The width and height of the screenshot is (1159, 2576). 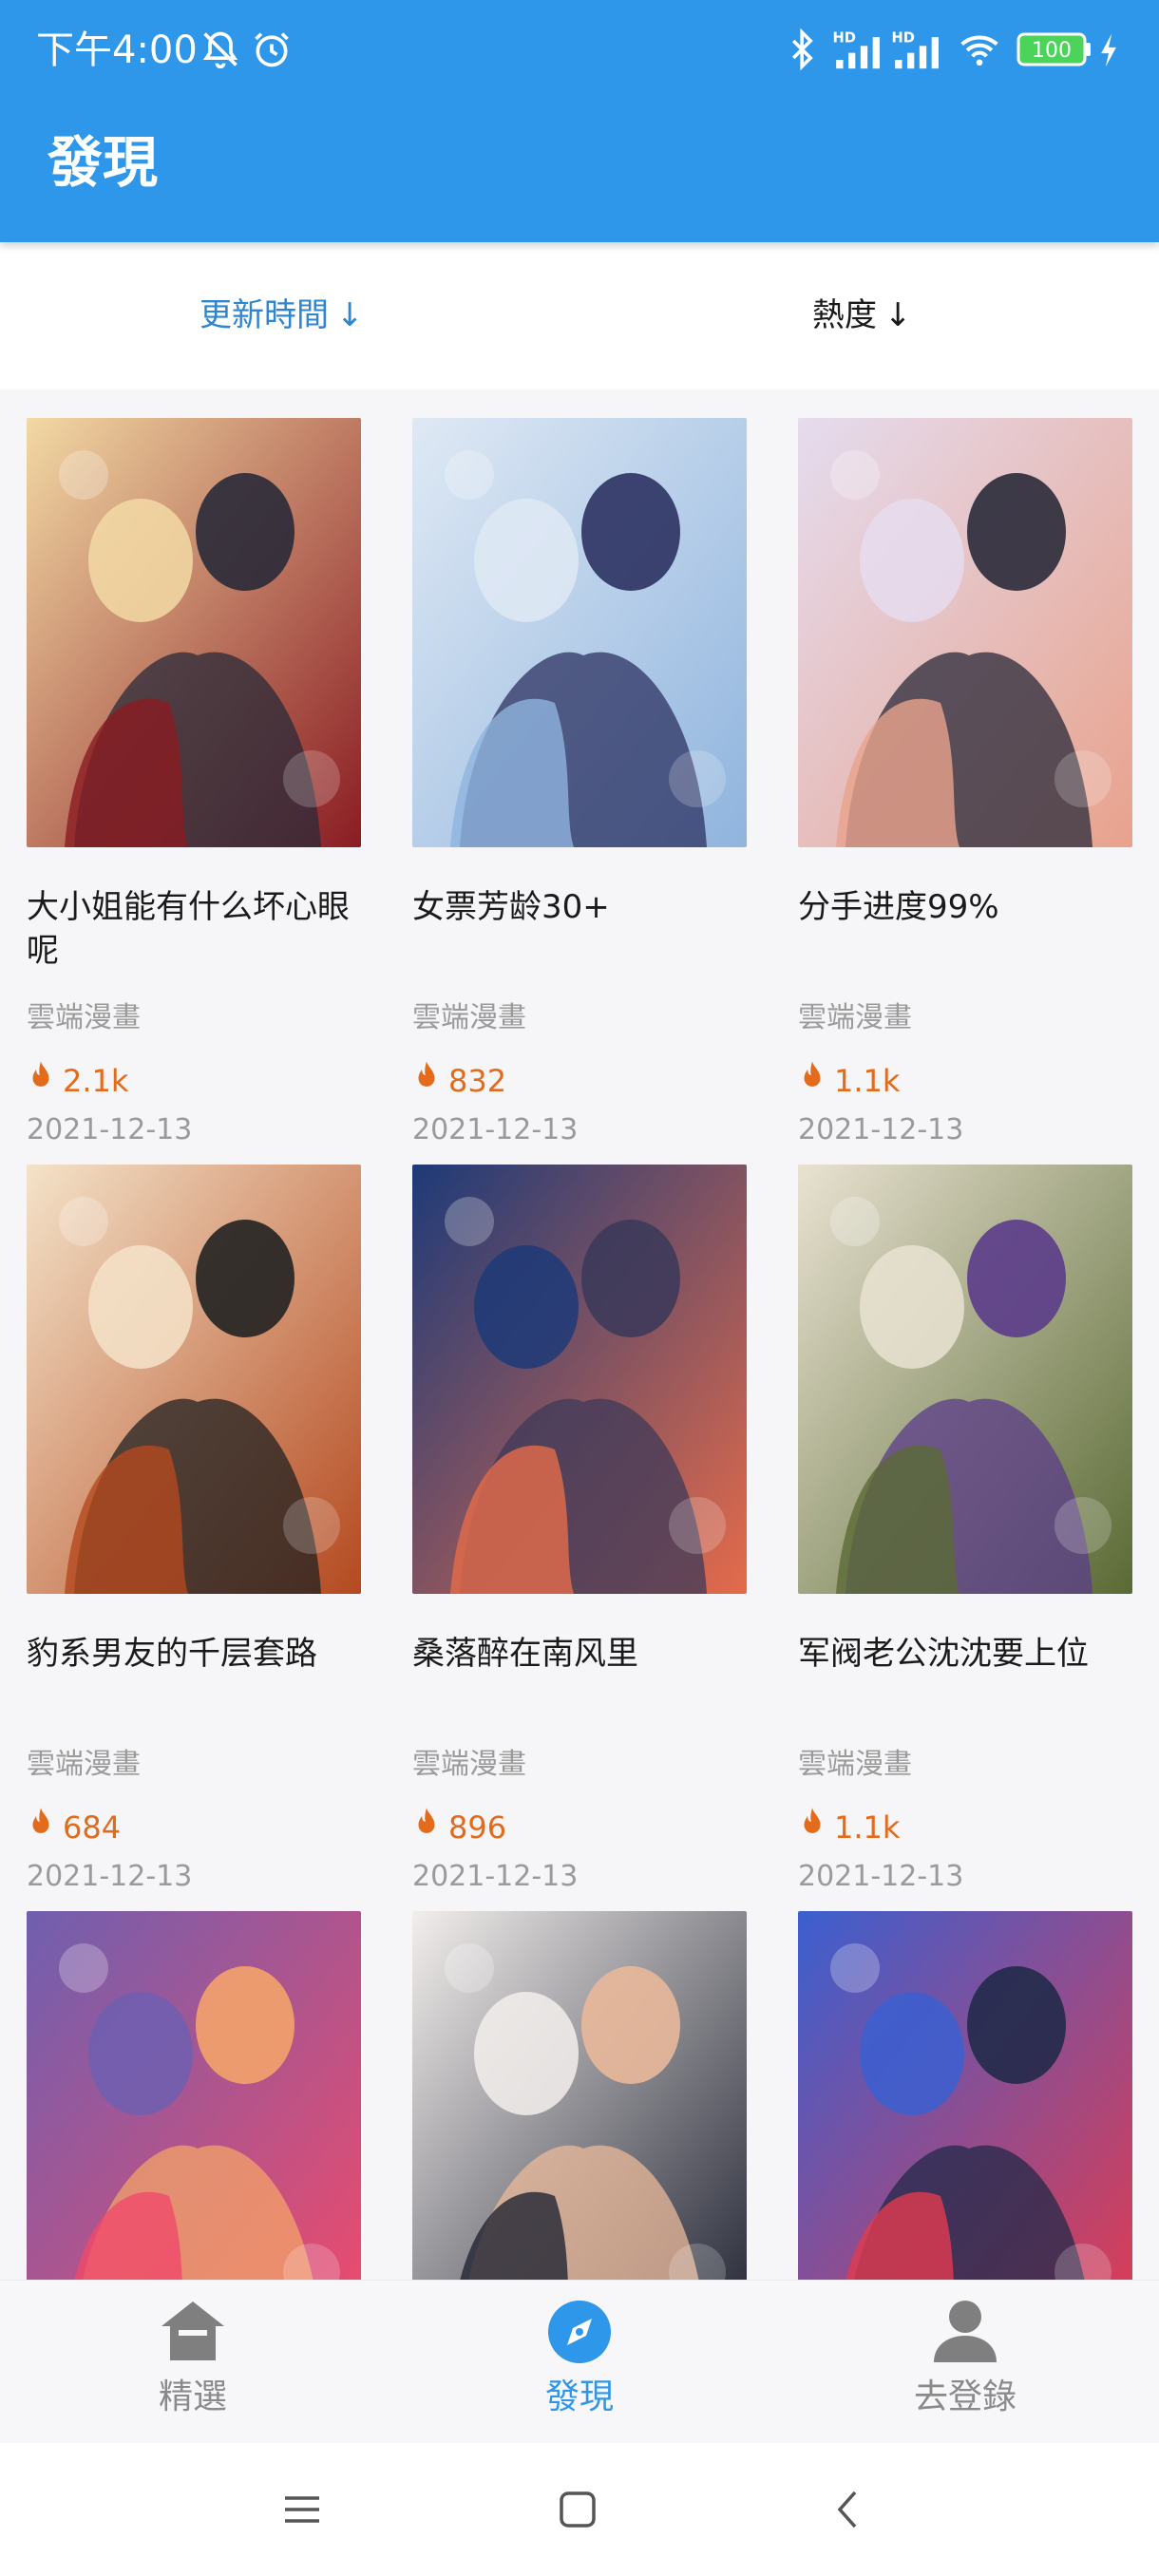 I want to click on home-icon, so click(x=193, y=2333).